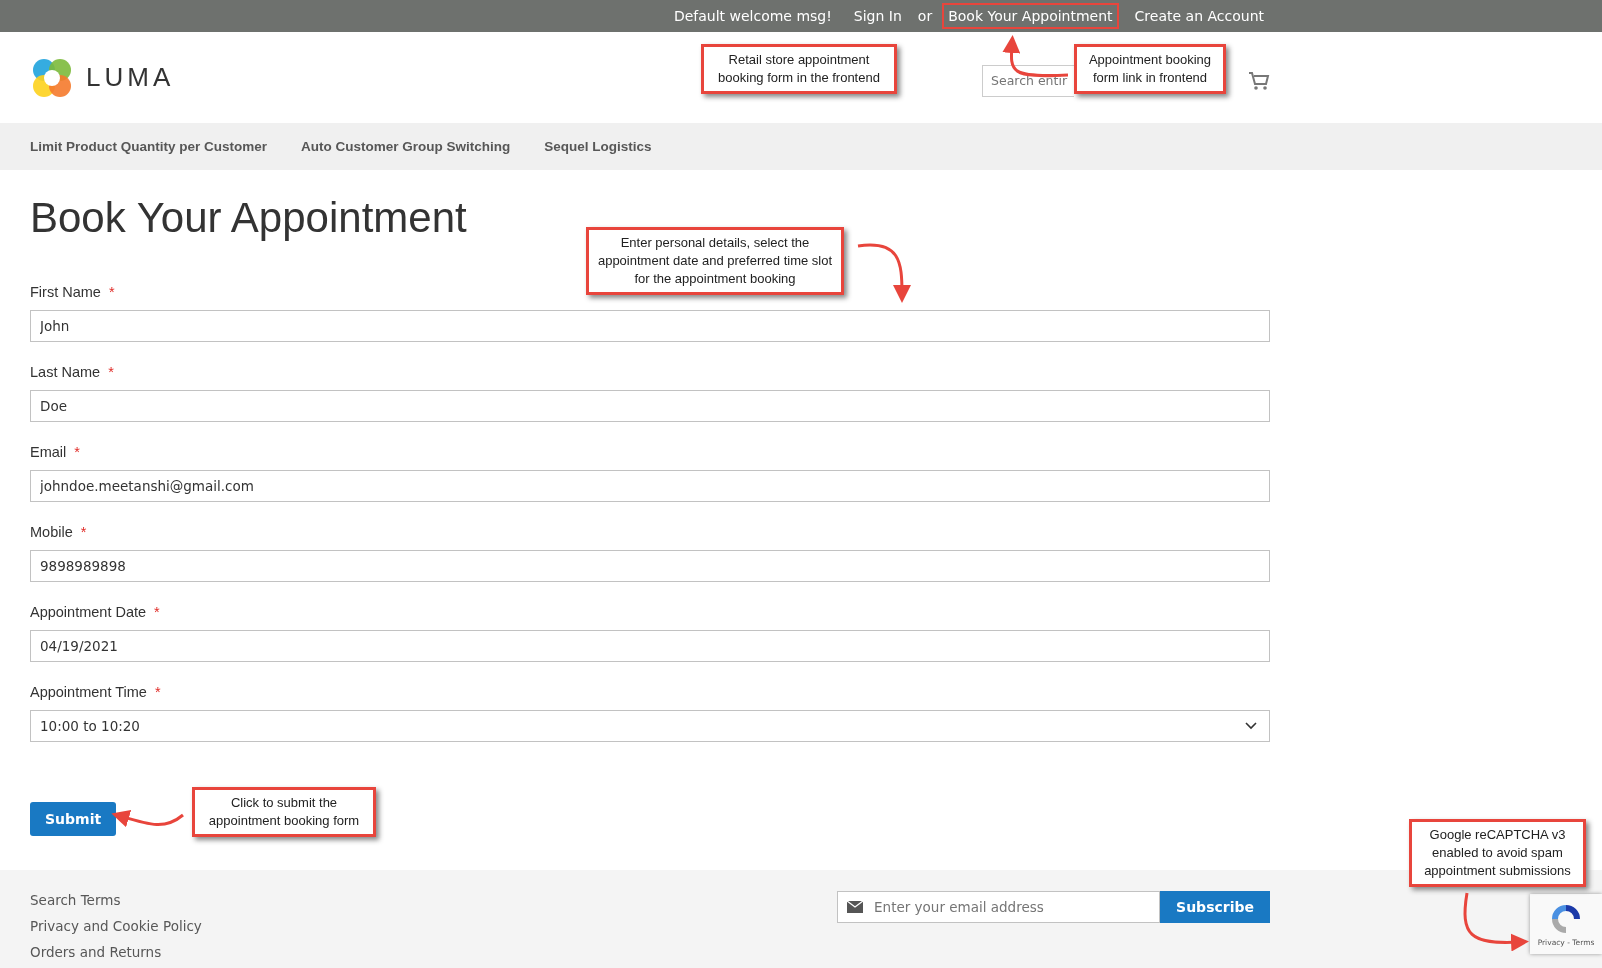  What do you see at coordinates (925, 16) in the screenshot?
I see `separator-text: or` at bounding box center [925, 16].